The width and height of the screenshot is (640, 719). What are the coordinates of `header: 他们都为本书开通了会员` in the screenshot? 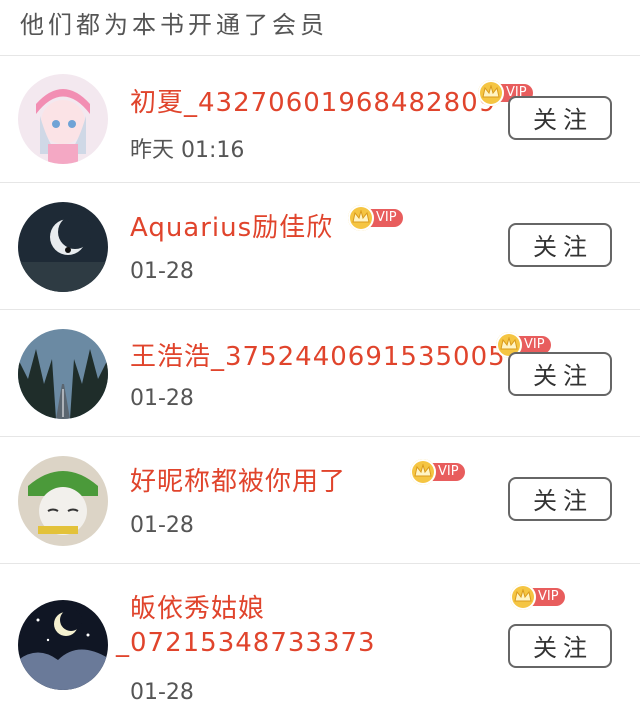 It's located at (320, 28).